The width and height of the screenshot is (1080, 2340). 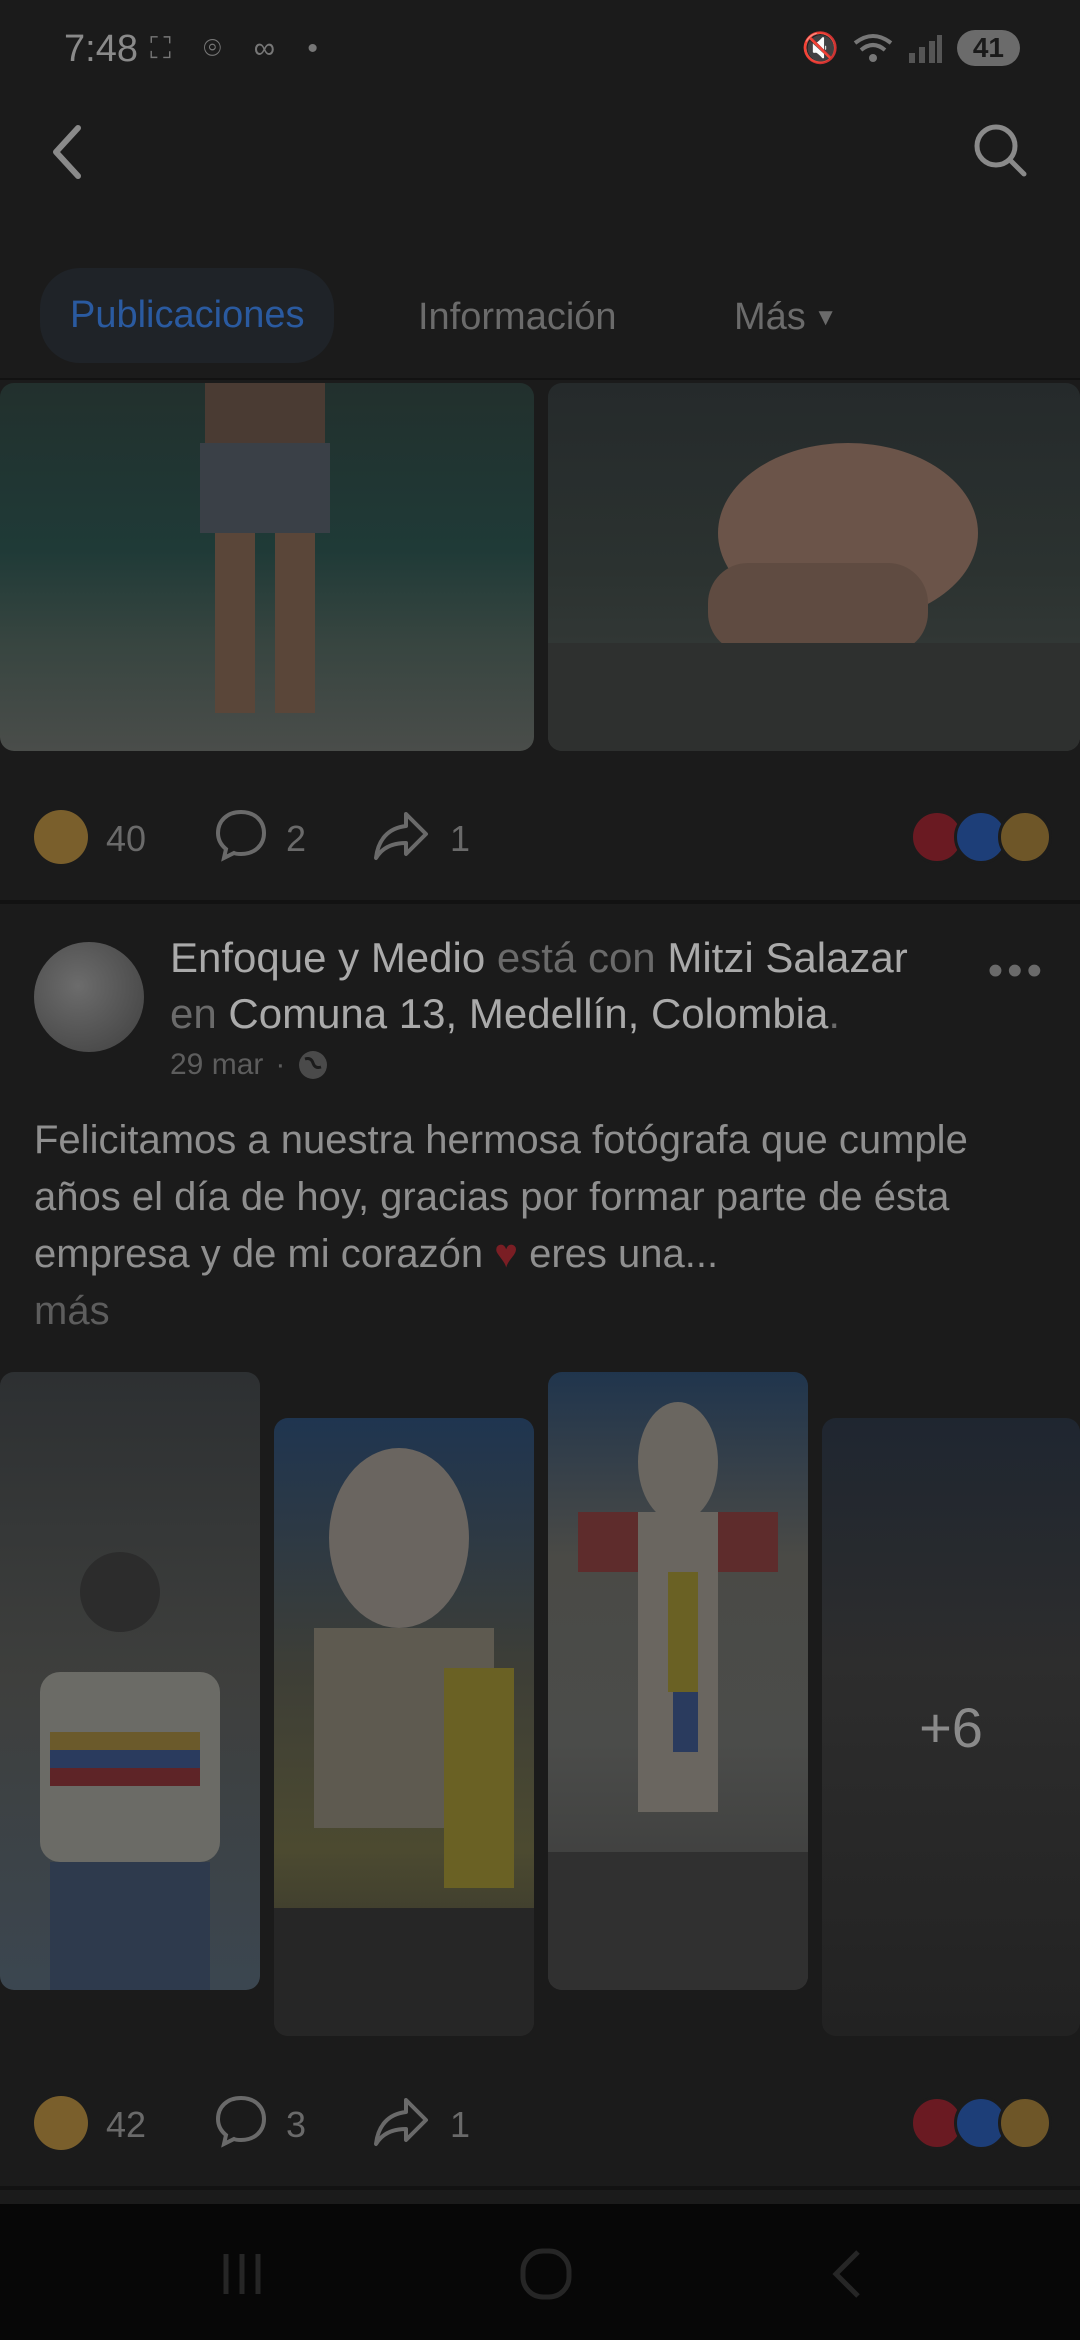 What do you see at coordinates (540, 54) in the screenshot?
I see `status-bar: 7:48 ⛶ ⌾ ∞ • 🔇 41` at bounding box center [540, 54].